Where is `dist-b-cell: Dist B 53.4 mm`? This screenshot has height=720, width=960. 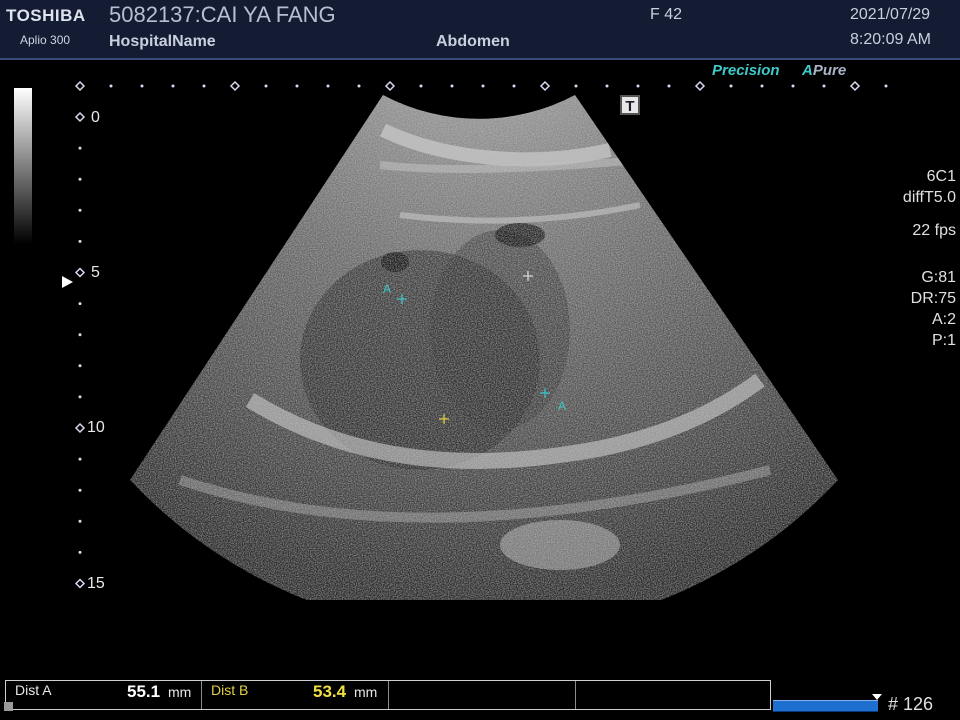 dist-b-cell: Dist B 53.4 mm is located at coordinates (295, 695).